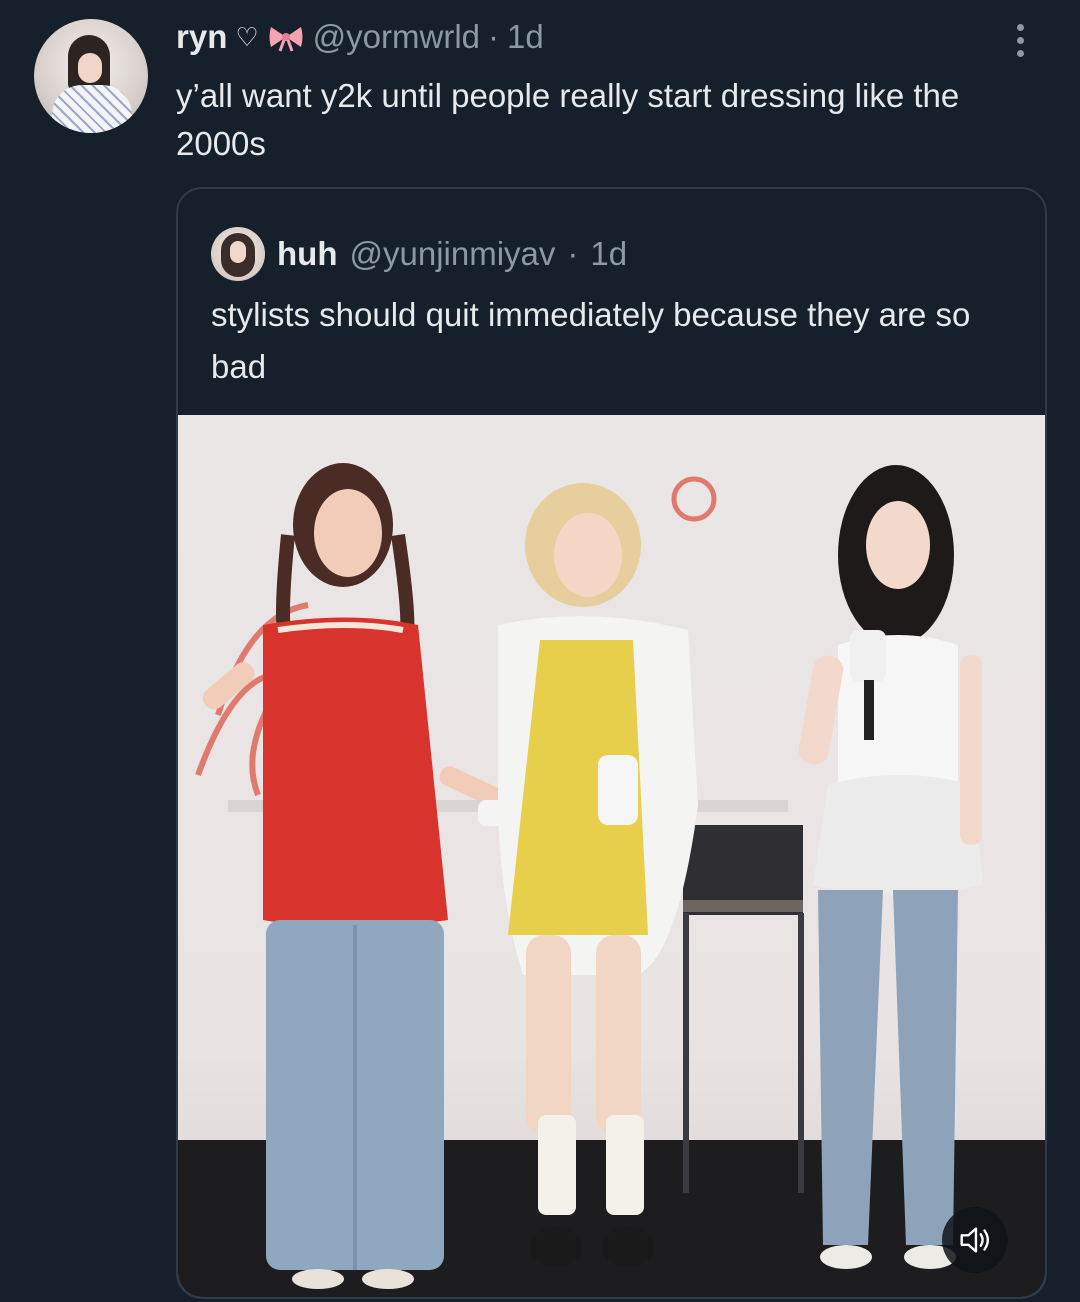 Image resolution: width=1080 pixels, height=1302 pixels. Describe the element at coordinates (307, 254) in the screenshot. I see `quoted-author-name: huh` at that location.